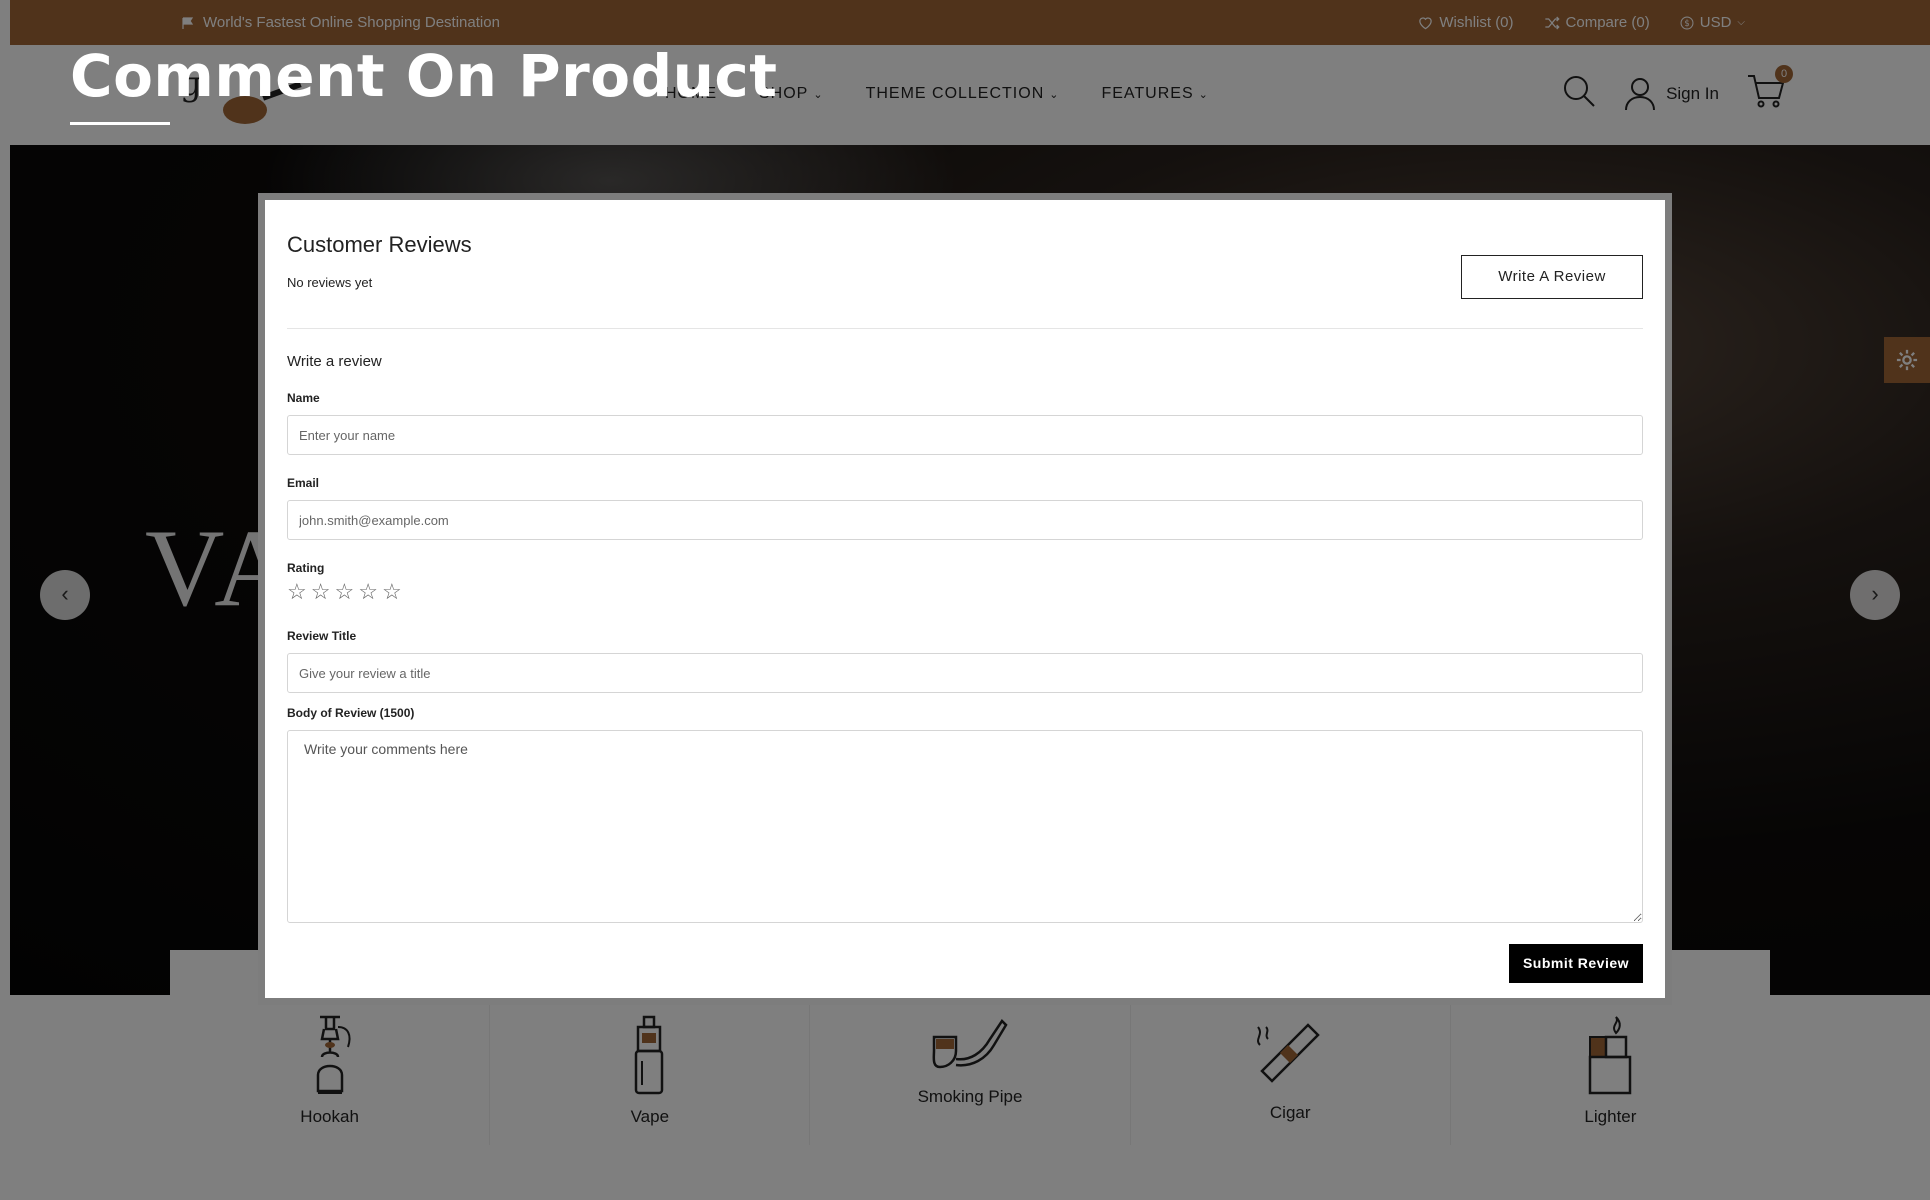 The width and height of the screenshot is (1930, 1200). Describe the element at coordinates (120, 123) in the screenshot. I see `overlay-title-underline` at that location.